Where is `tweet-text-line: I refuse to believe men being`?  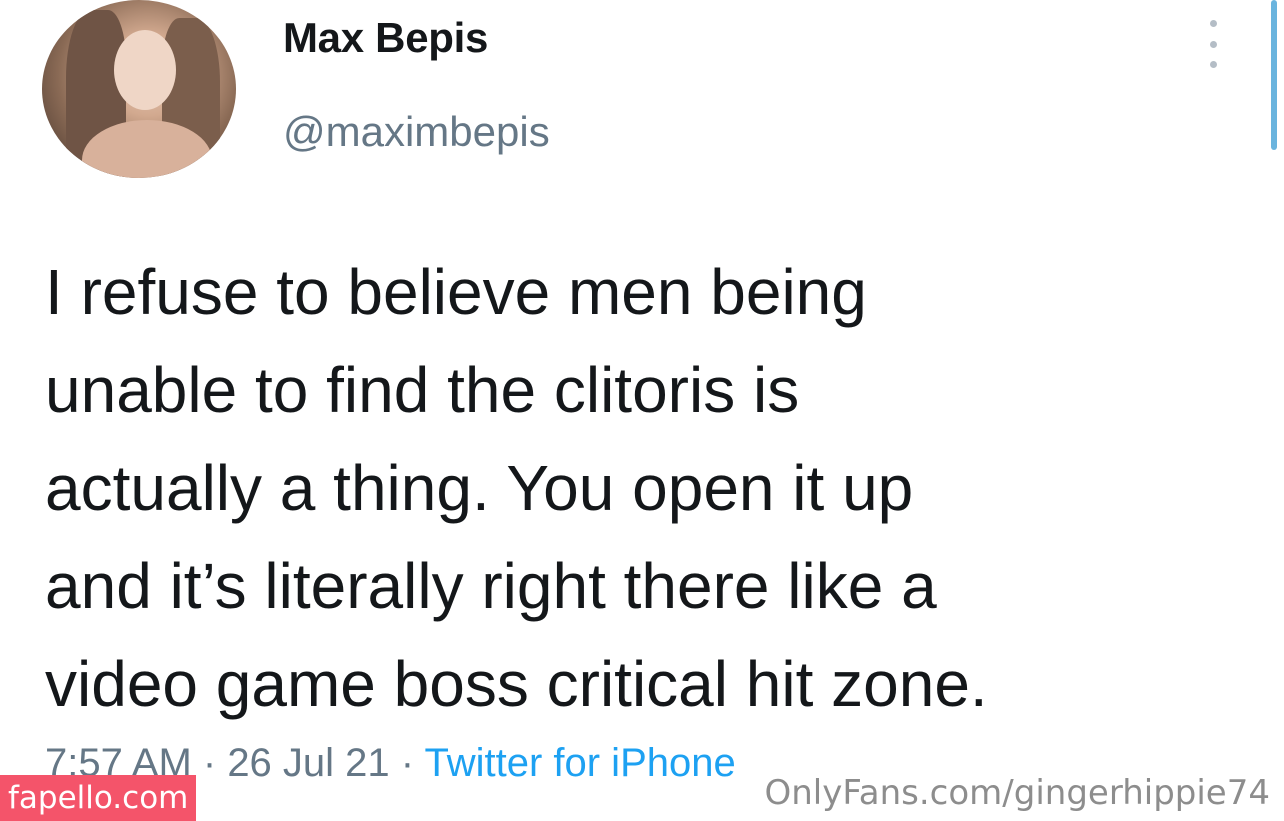 tweet-text-line: I refuse to believe men being is located at coordinates (456, 292).